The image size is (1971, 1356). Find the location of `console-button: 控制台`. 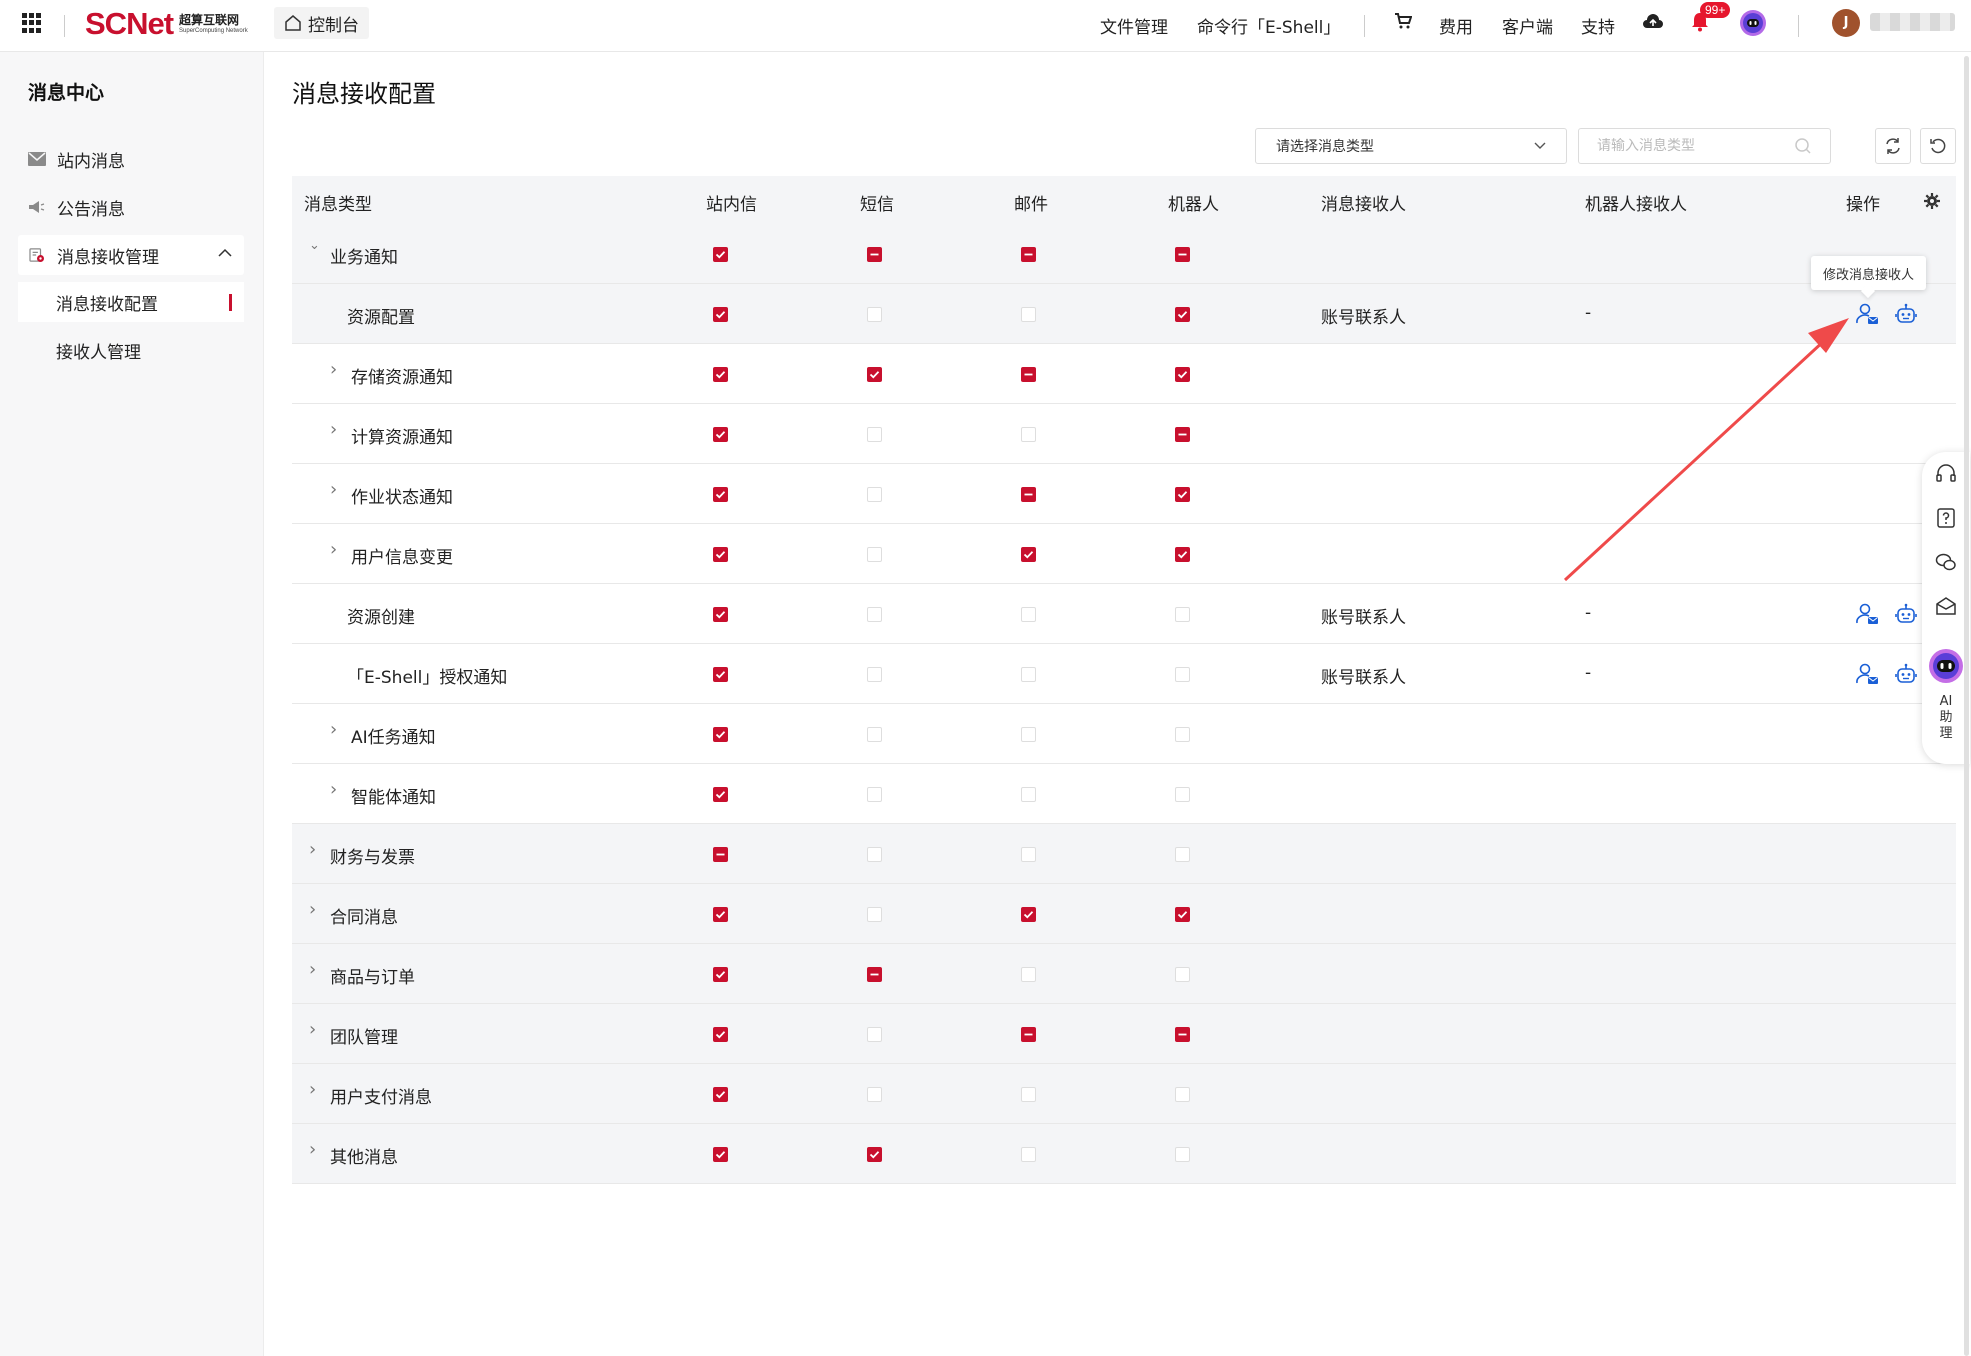

console-button: 控制台 is located at coordinates (321, 23).